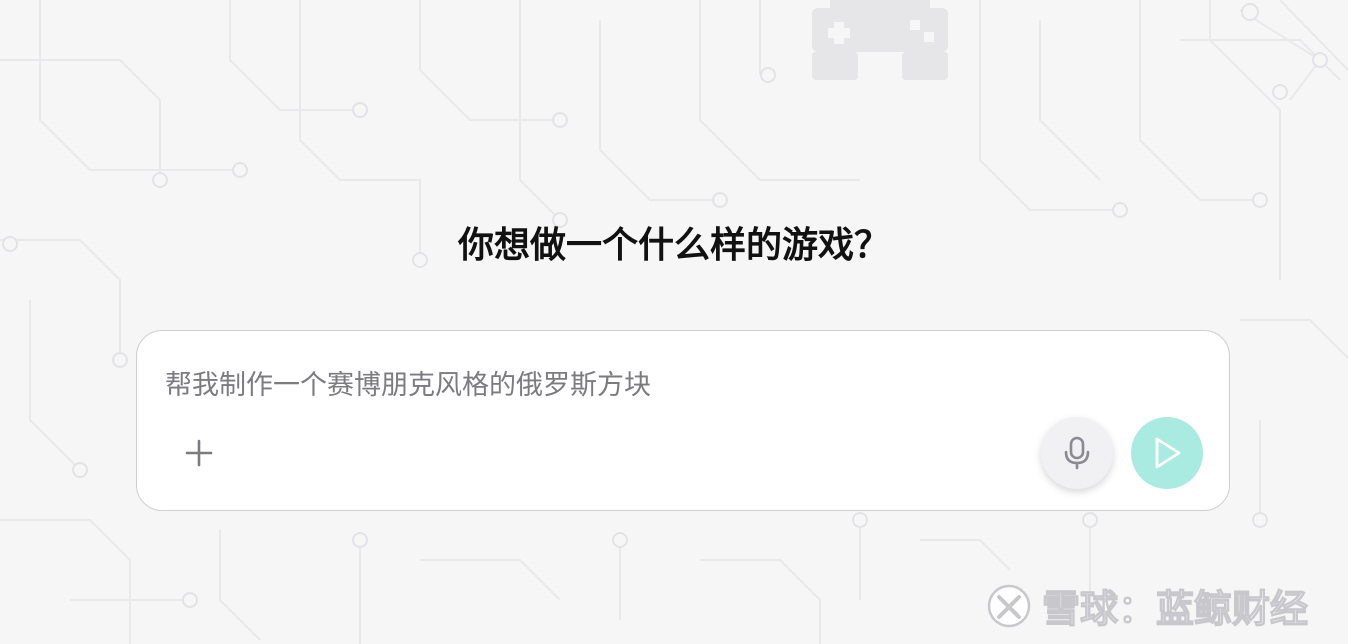 Image resolution: width=1348 pixels, height=644 pixels. What do you see at coordinates (1174, 608) in the screenshot?
I see `watermark-text: 雪球：蓝鲸财经` at bounding box center [1174, 608].